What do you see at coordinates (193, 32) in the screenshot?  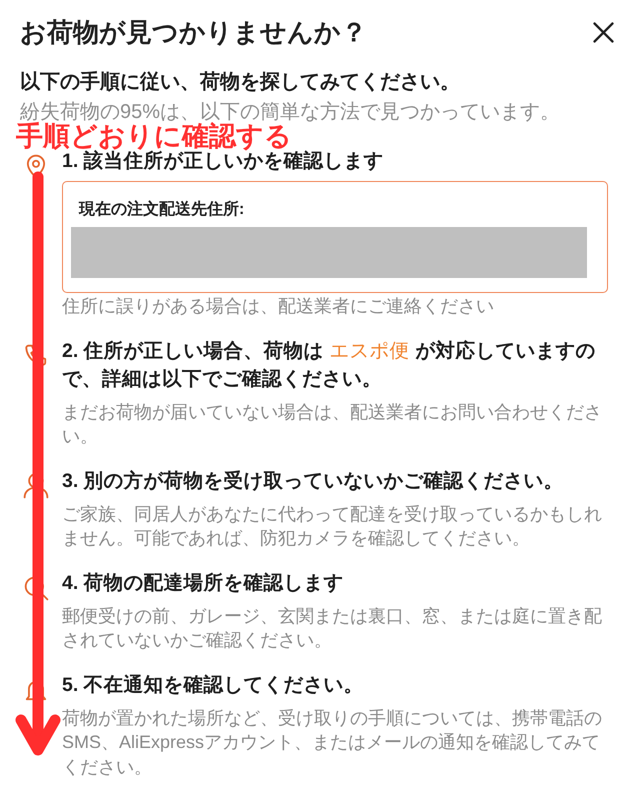 I see `dialog-title: お荷物が見つかりませんか？` at bounding box center [193, 32].